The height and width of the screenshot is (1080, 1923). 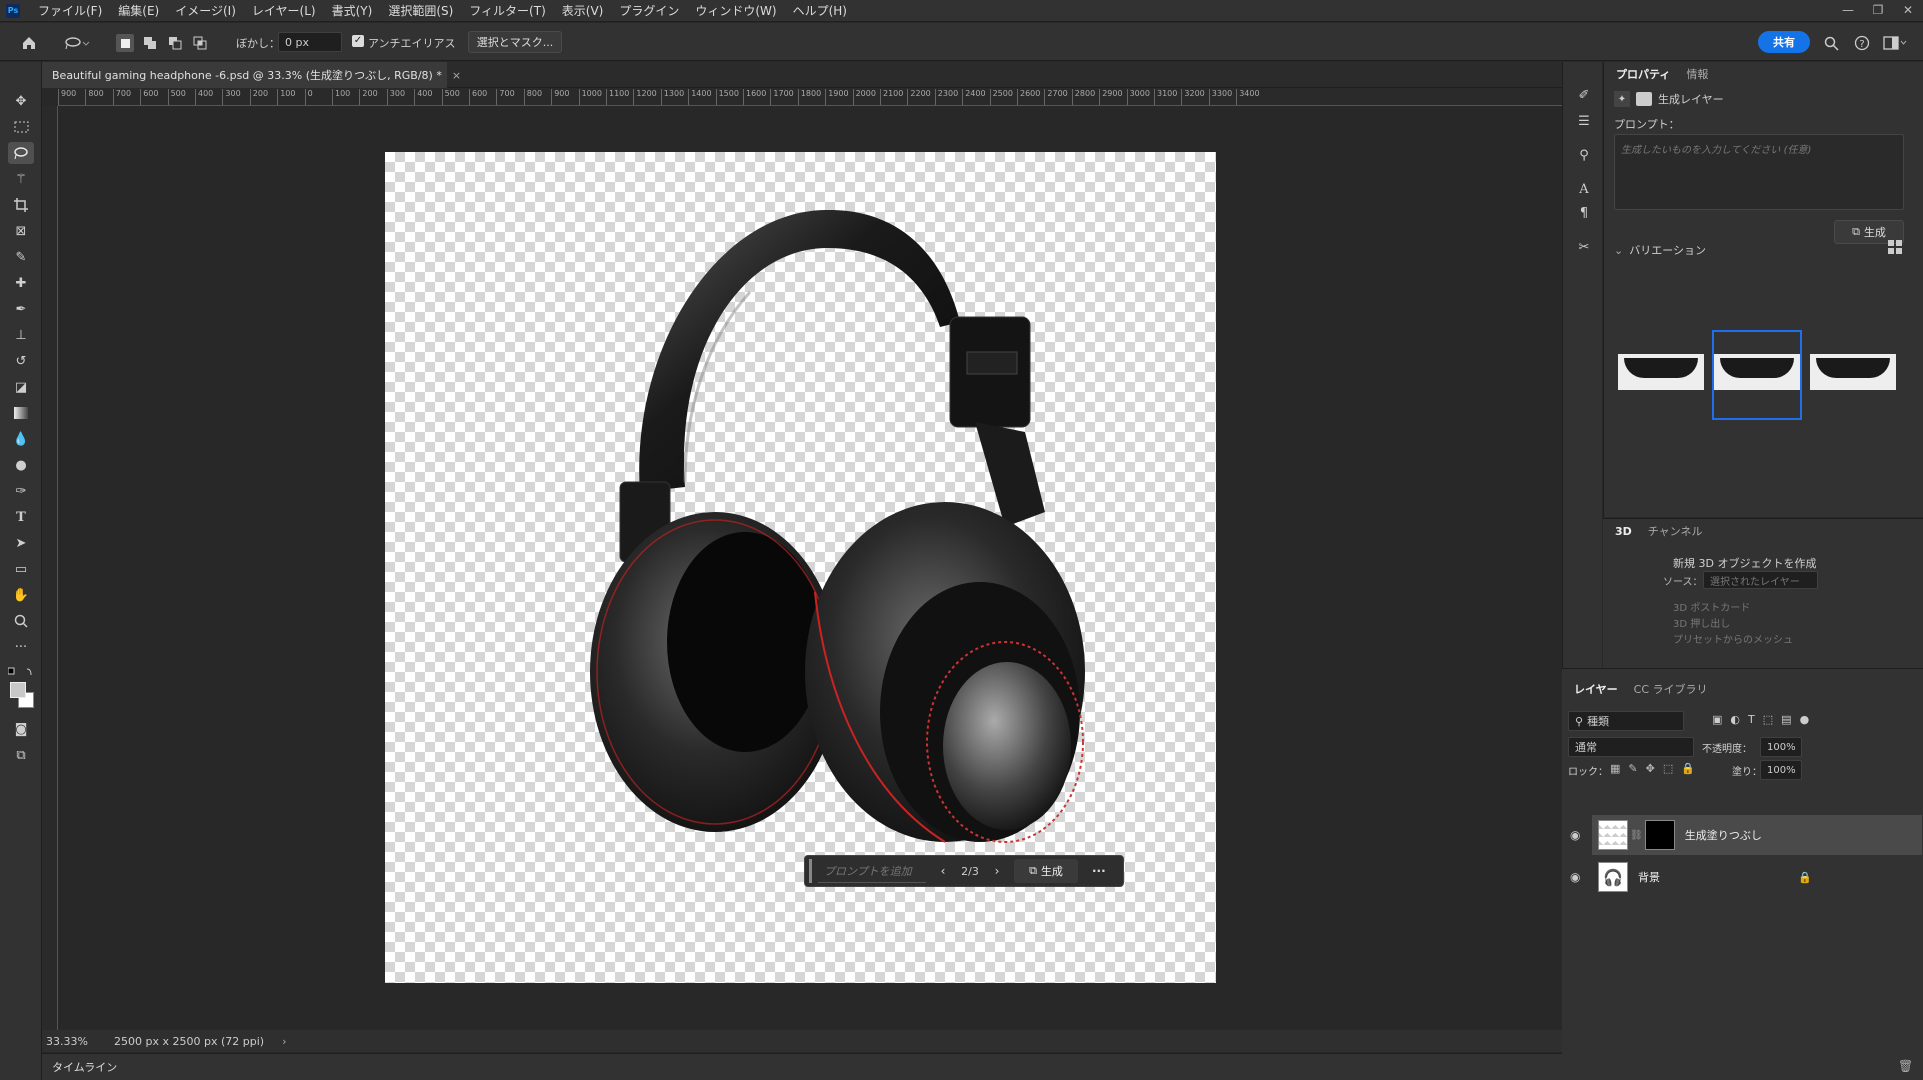 I want to click on menu-item-3: レイヤー(L), so click(x=284, y=10).